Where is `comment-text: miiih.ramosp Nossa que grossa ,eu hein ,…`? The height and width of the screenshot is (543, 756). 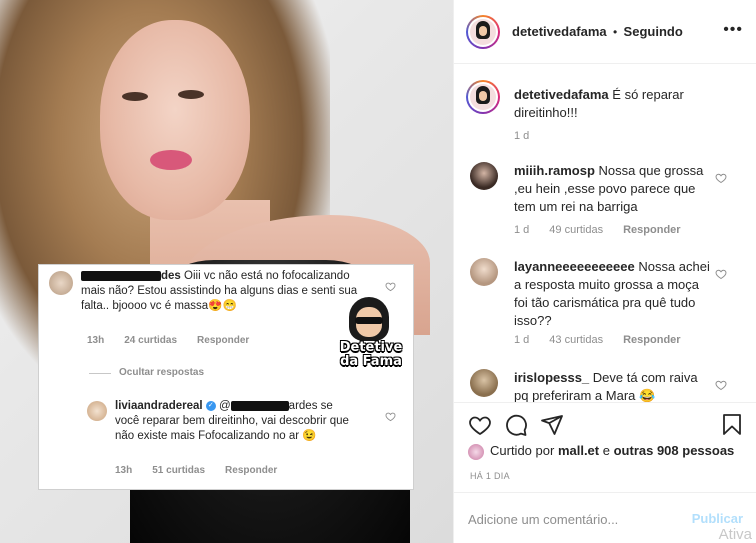
comment-text: miiih.ramosp Nossa que grossa ,eu hein ,… is located at coordinates (609, 188).